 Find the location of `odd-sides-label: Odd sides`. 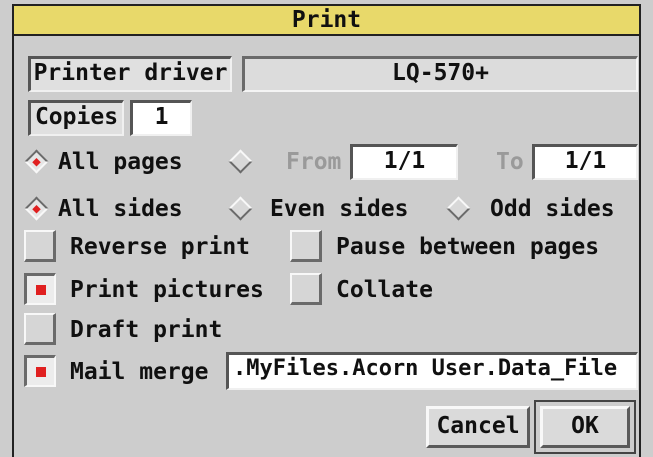

odd-sides-label: Odd sides is located at coordinates (552, 209).